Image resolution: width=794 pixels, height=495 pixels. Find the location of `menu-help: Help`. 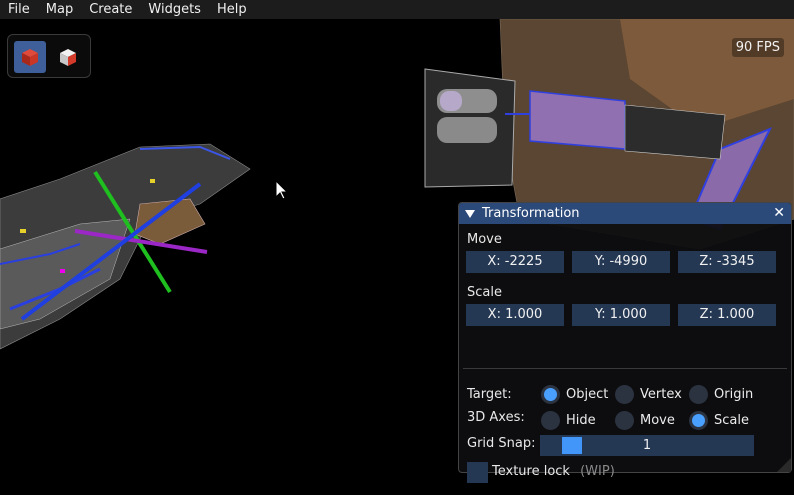

menu-help: Help is located at coordinates (232, 9).